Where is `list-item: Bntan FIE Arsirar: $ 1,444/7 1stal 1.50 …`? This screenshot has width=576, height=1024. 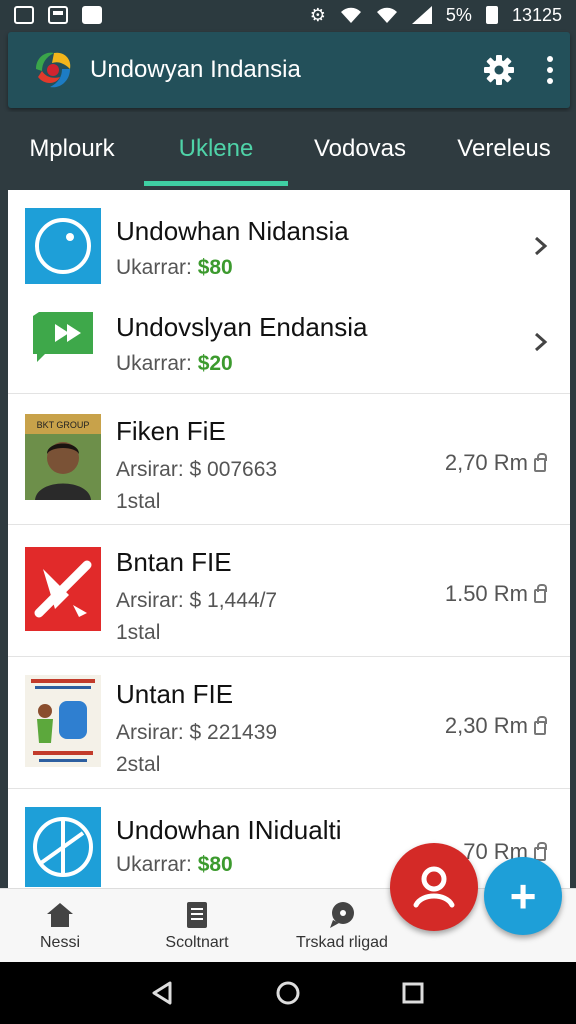
list-item: Bntan FIE Arsirar: $ 1,444/7 1stal 1.50 … is located at coordinates (289, 591).